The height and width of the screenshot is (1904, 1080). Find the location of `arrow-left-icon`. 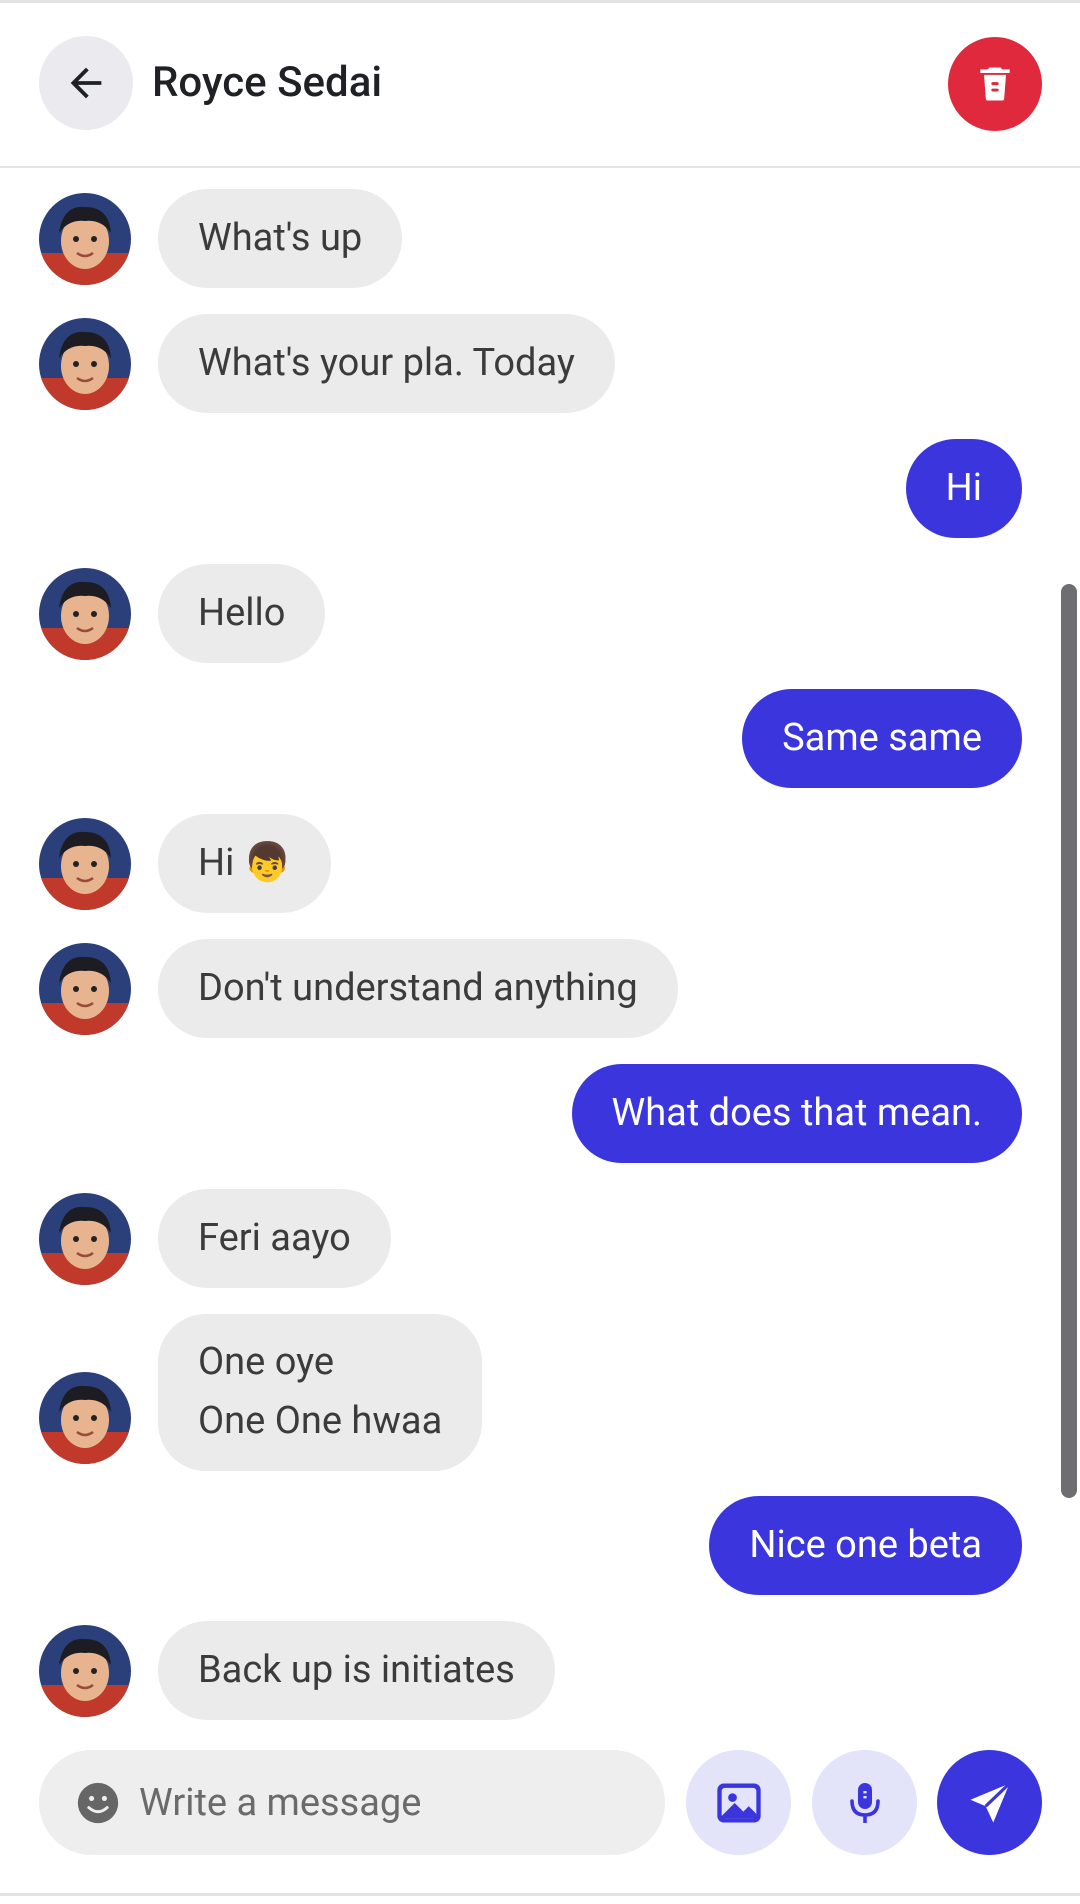

arrow-left-icon is located at coordinates (86, 83).